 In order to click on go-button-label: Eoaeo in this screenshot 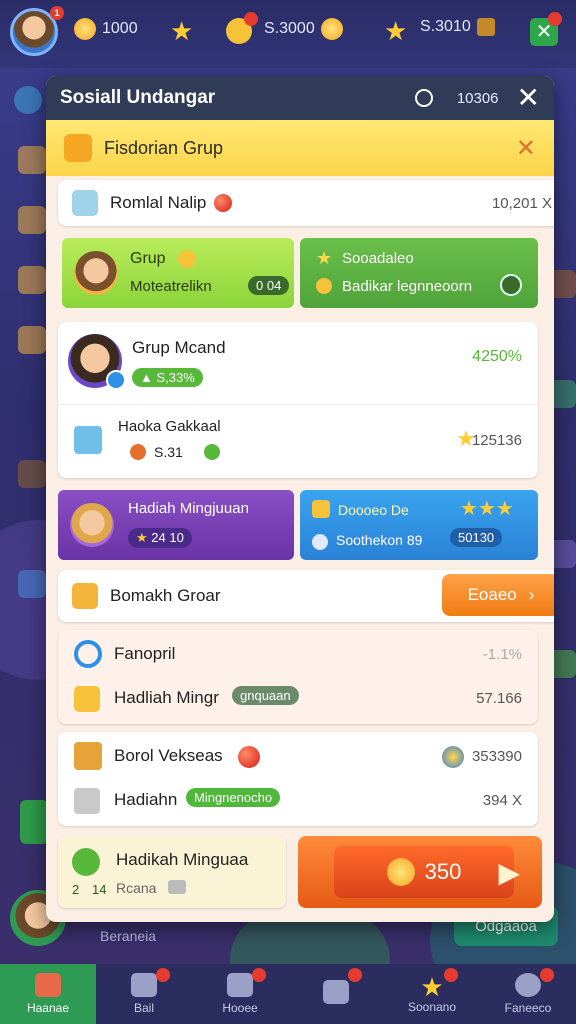, I will do `click(492, 594)`.